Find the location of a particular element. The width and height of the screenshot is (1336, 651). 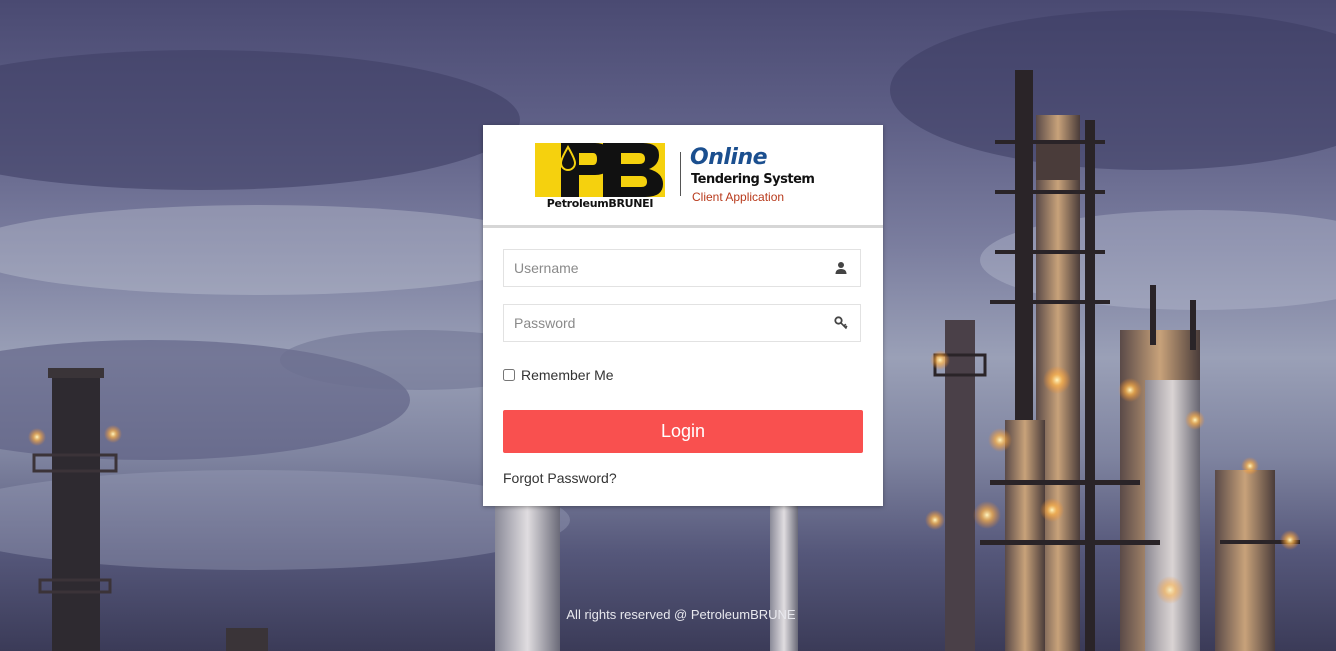

remember-checkbox is located at coordinates (509, 375).